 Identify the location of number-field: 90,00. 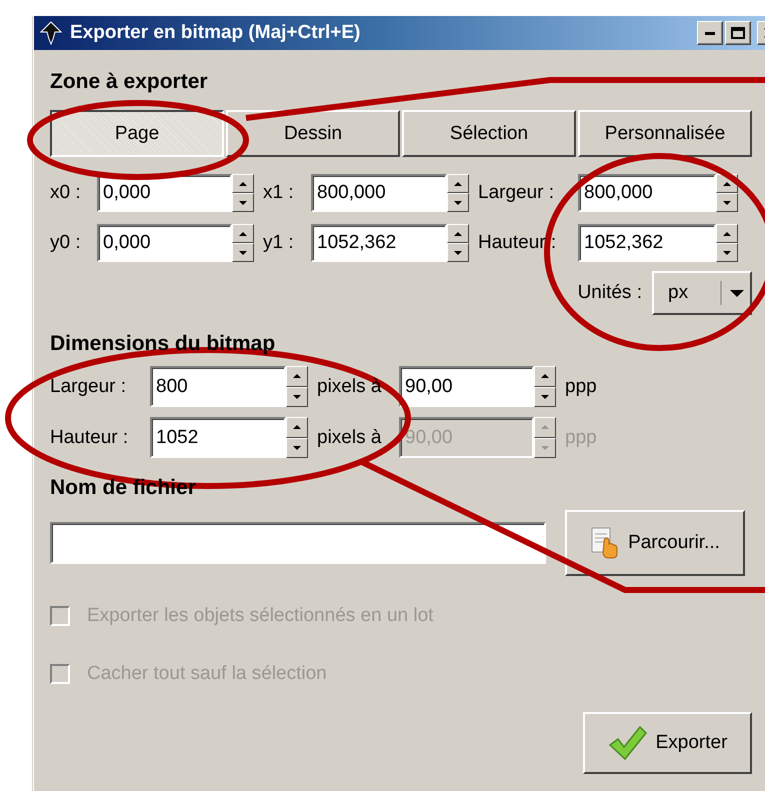
(466, 386).